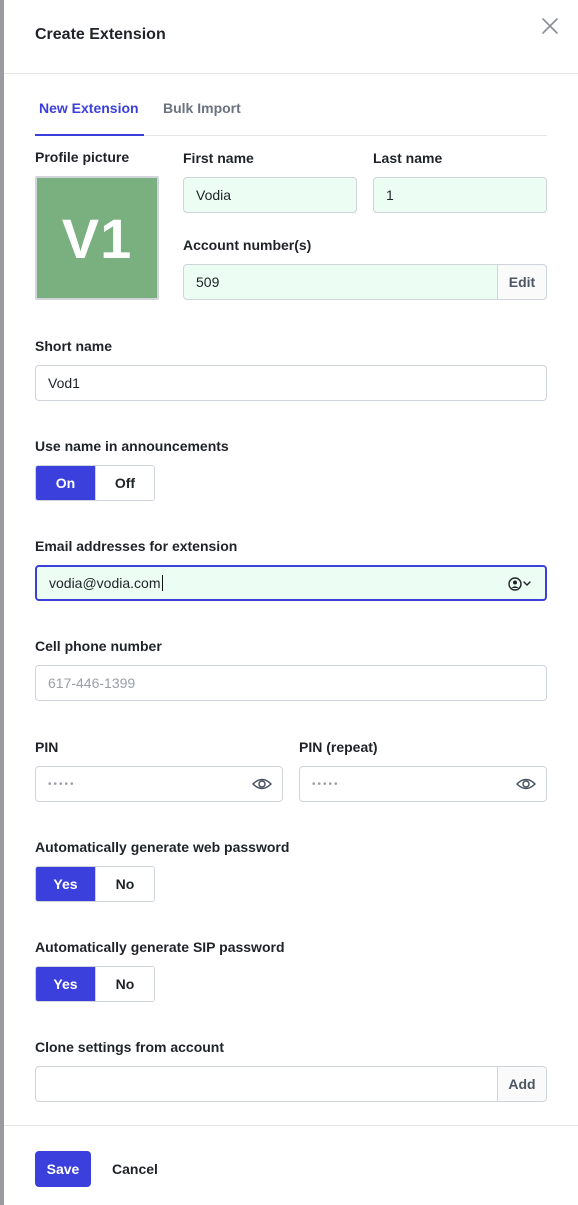 Image resolution: width=578 pixels, height=1205 pixels. What do you see at coordinates (291, 683) in the screenshot?
I see `cell-phone-input: 617-446-1399` at bounding box center [291, 683].